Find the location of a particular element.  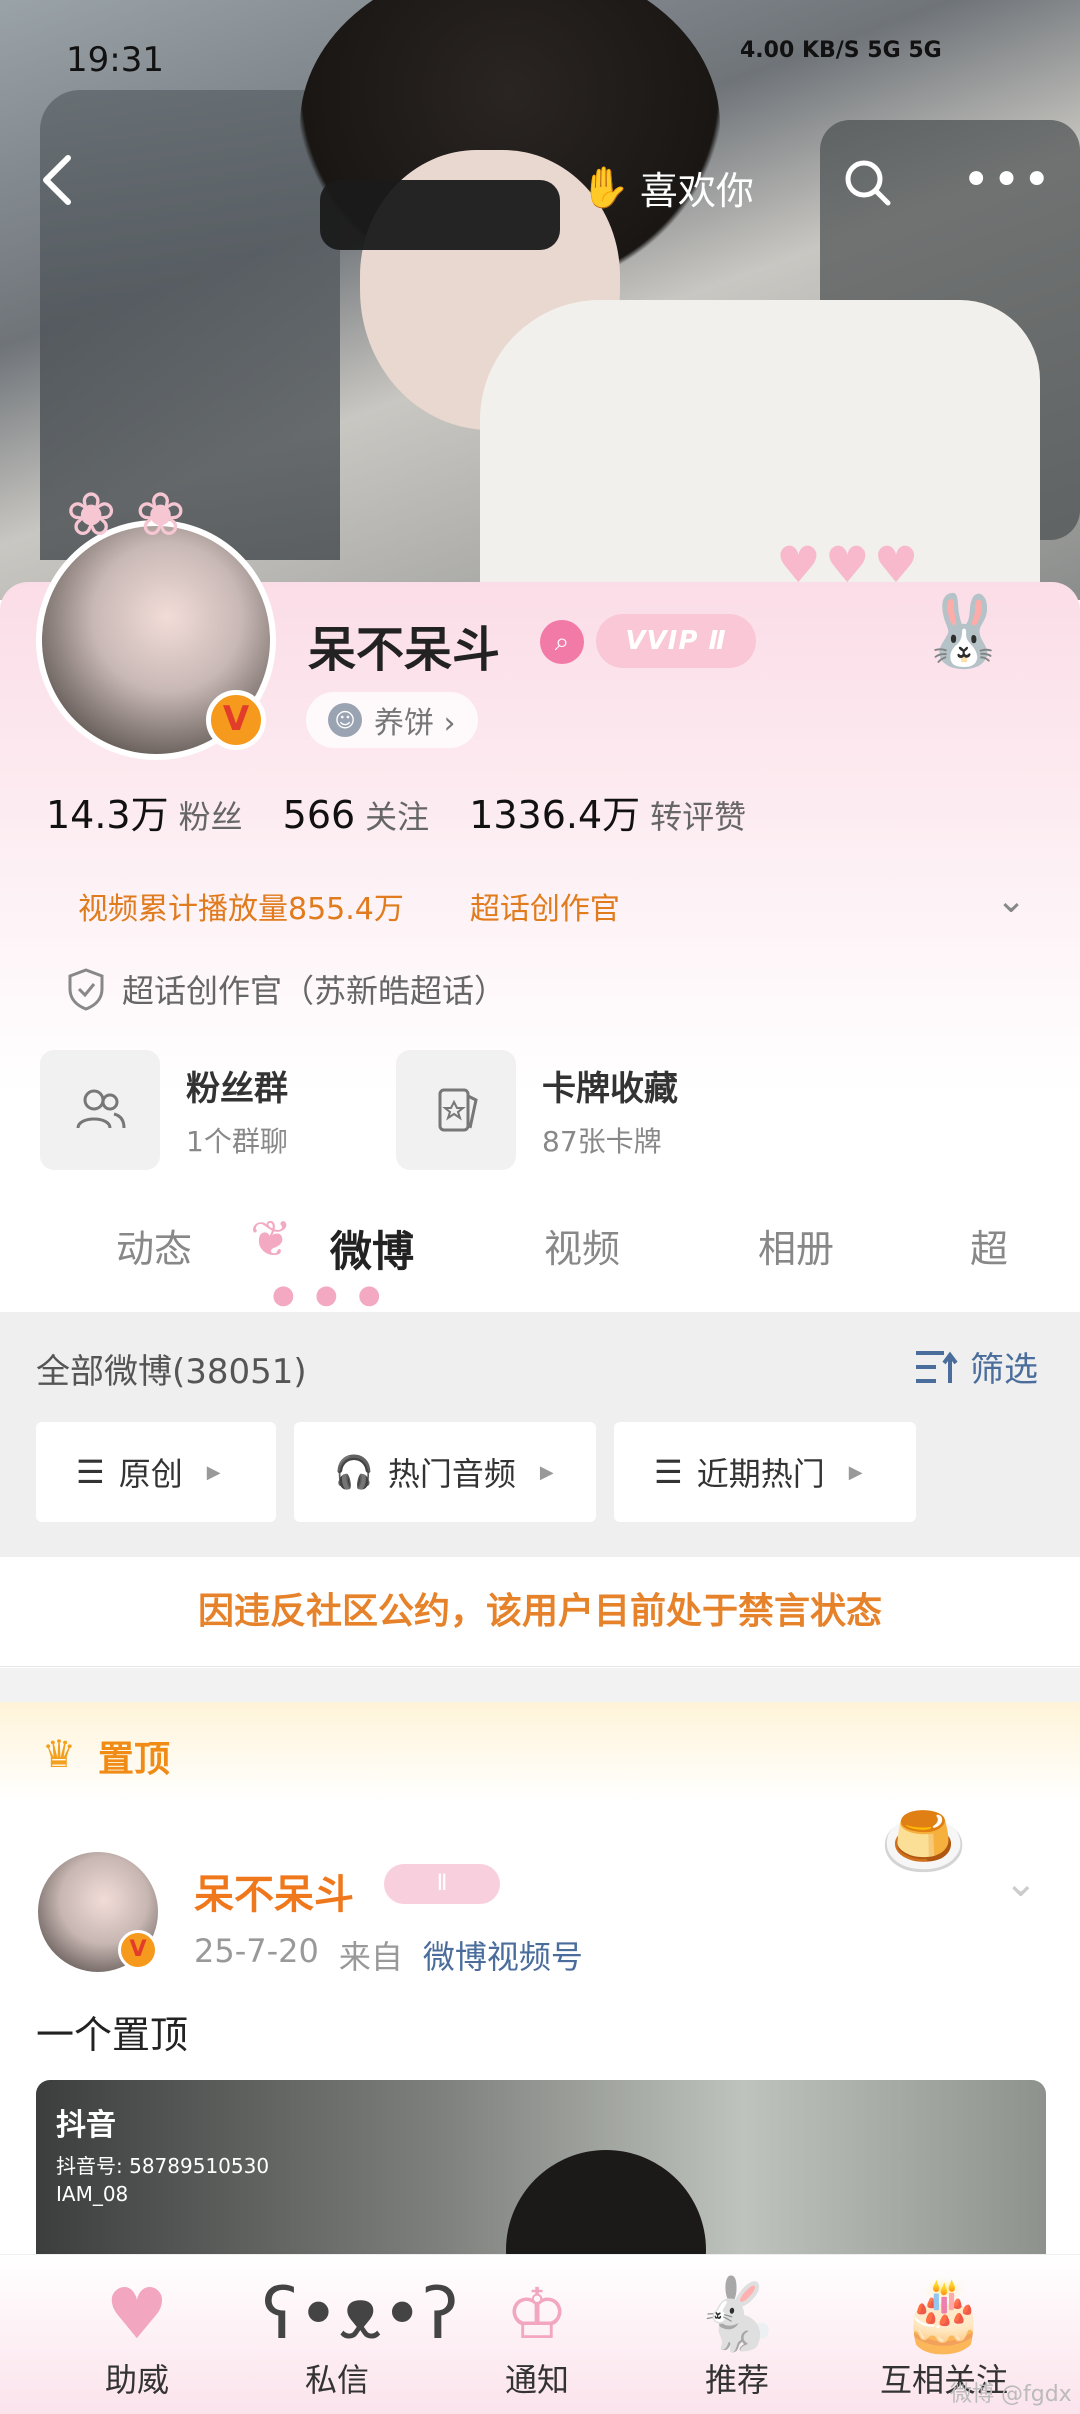

tab-active-indicator: ● ● ● is located at coordinates (329, 1295).